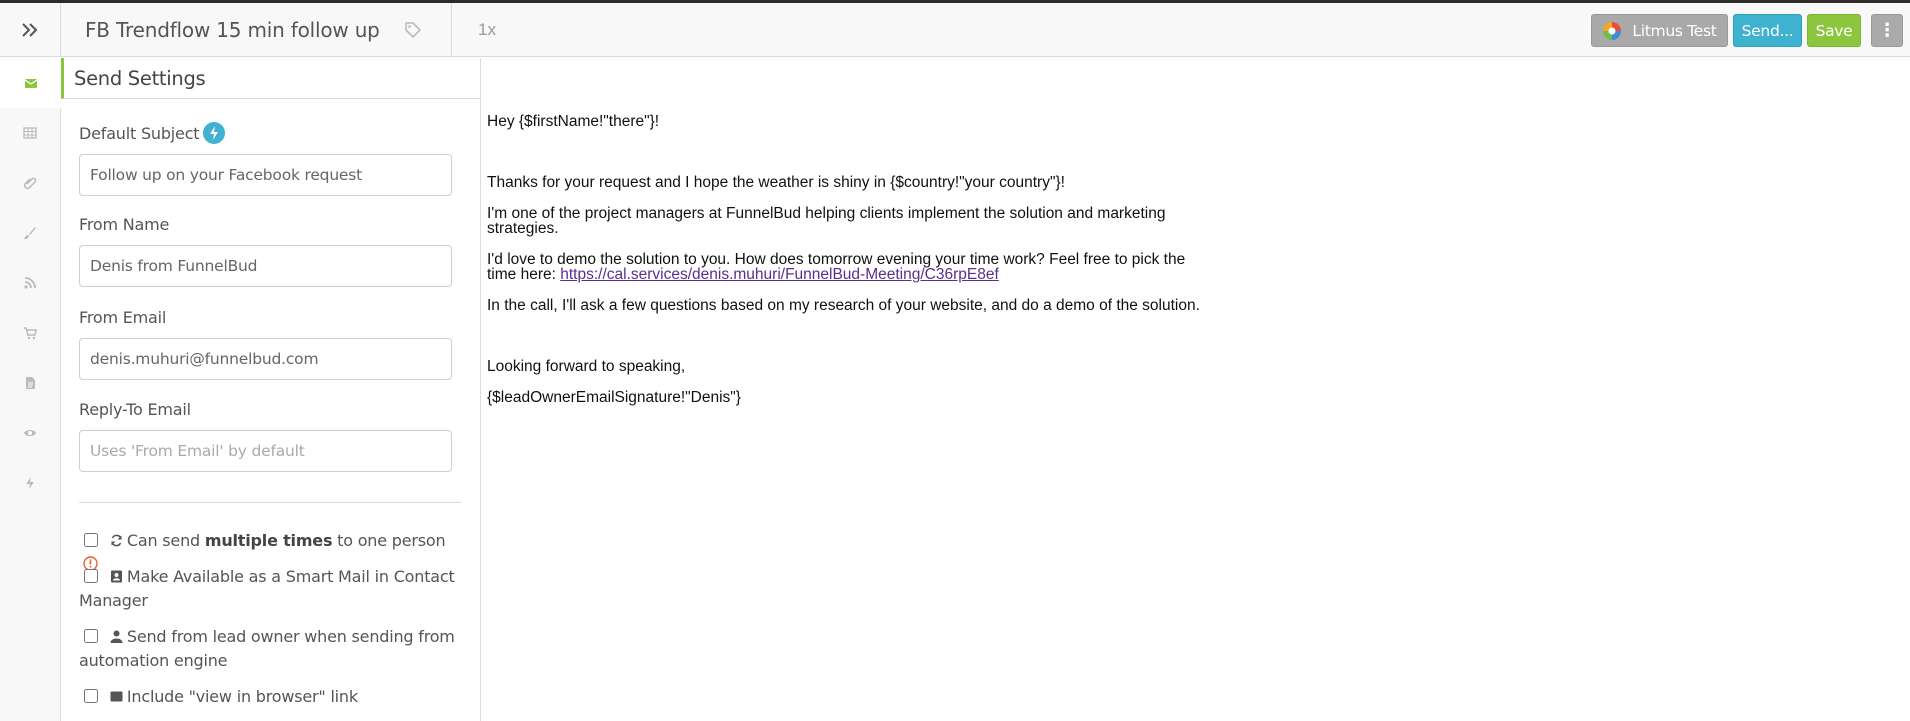  Describe the element at coordinates (268, 540) in the screenshot. I see `multiple-times-bold: multiple times` at that location.